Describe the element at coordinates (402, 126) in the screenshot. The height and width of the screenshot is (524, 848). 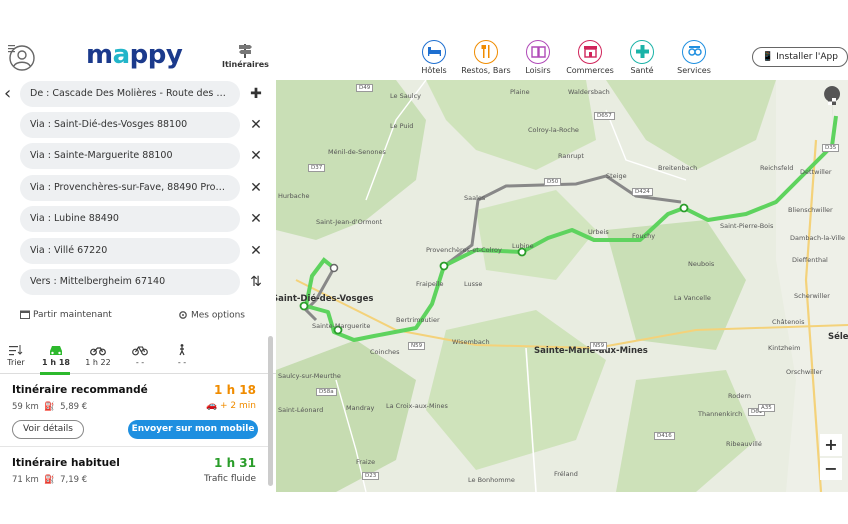
I see `map-label: Le Puid` at that location.